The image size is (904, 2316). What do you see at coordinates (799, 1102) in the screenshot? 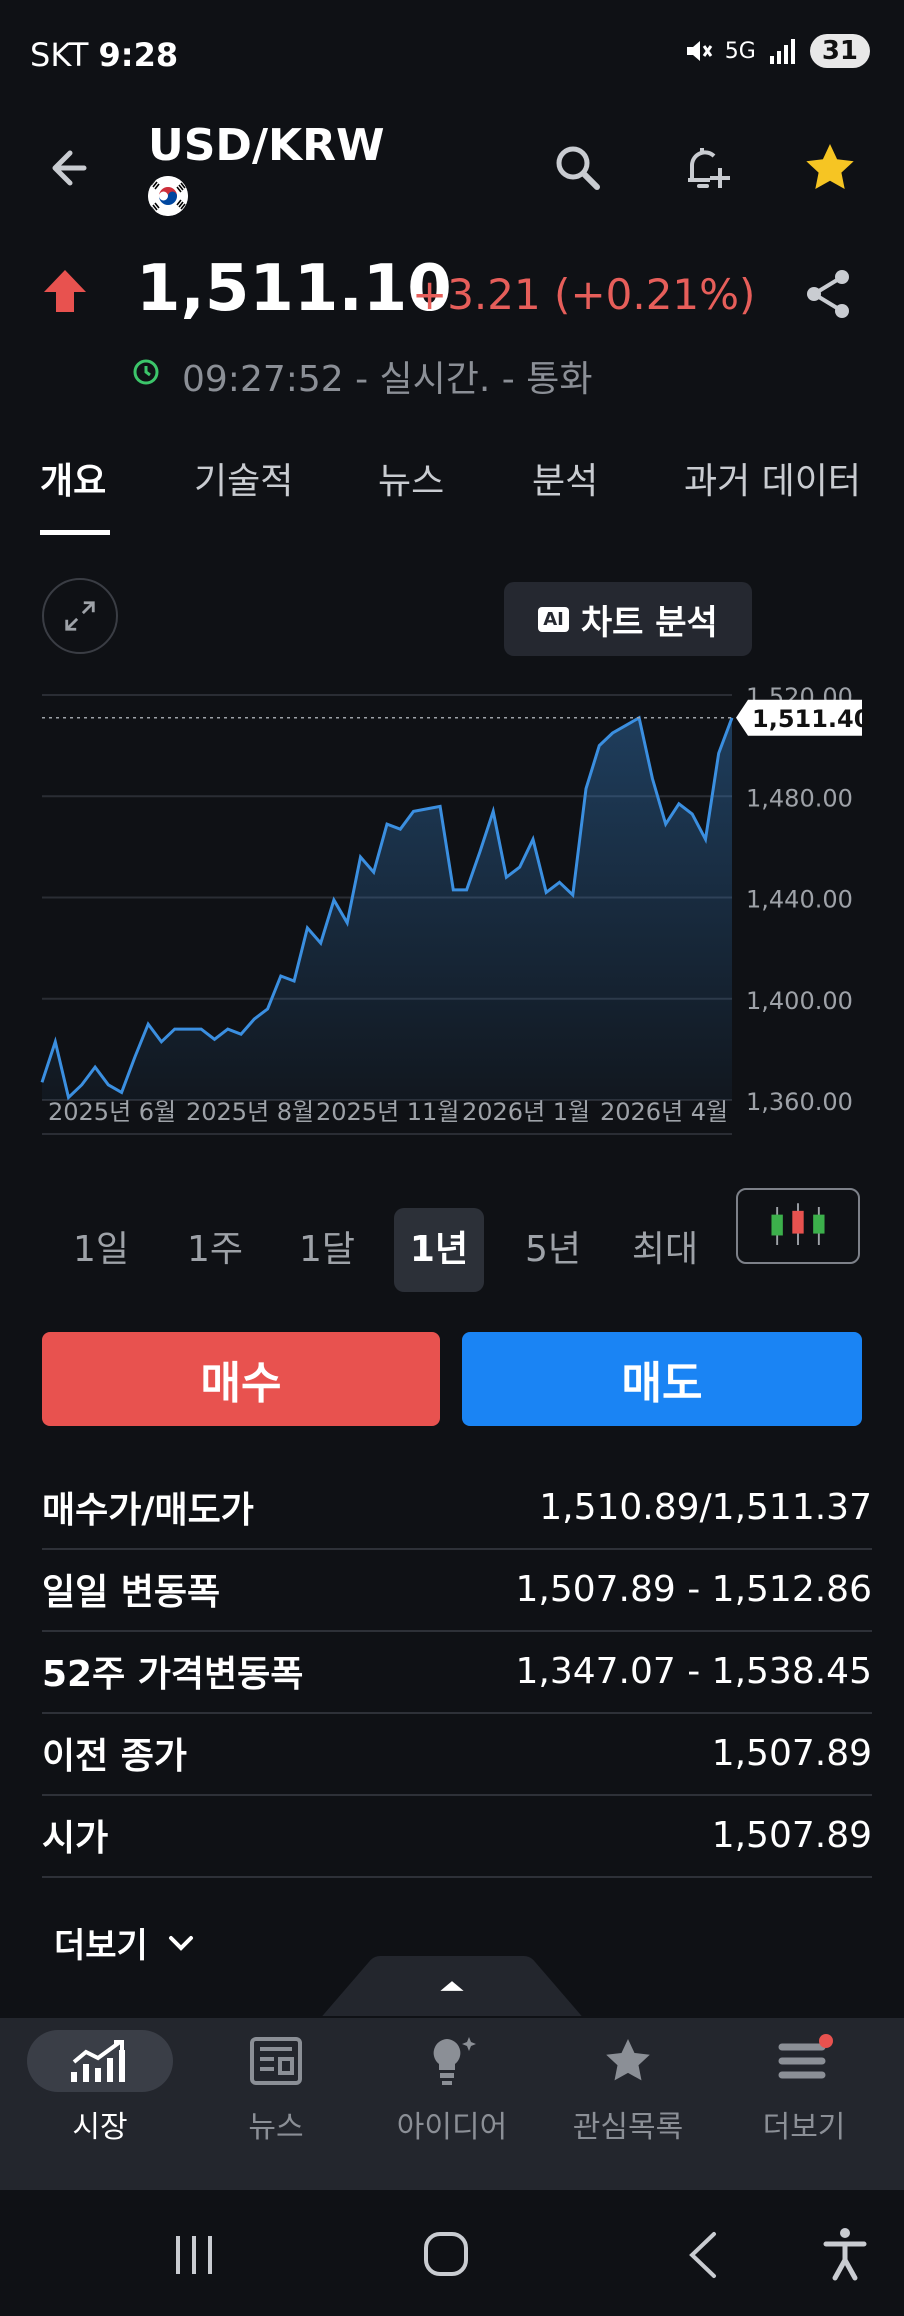
I see `y-tick-label: 1,360.00` at bounding box center [799, 1102].